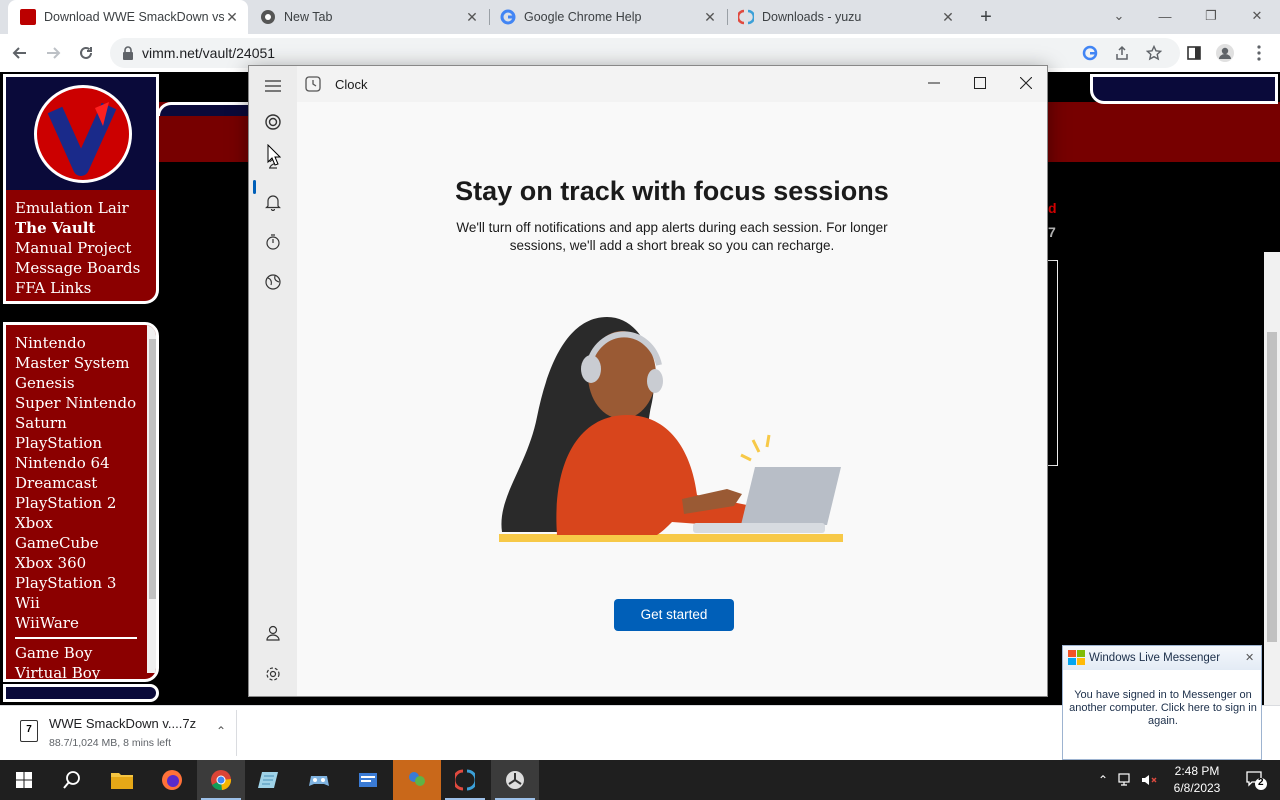  I want to click on vimm-logo, so click(83, 134).